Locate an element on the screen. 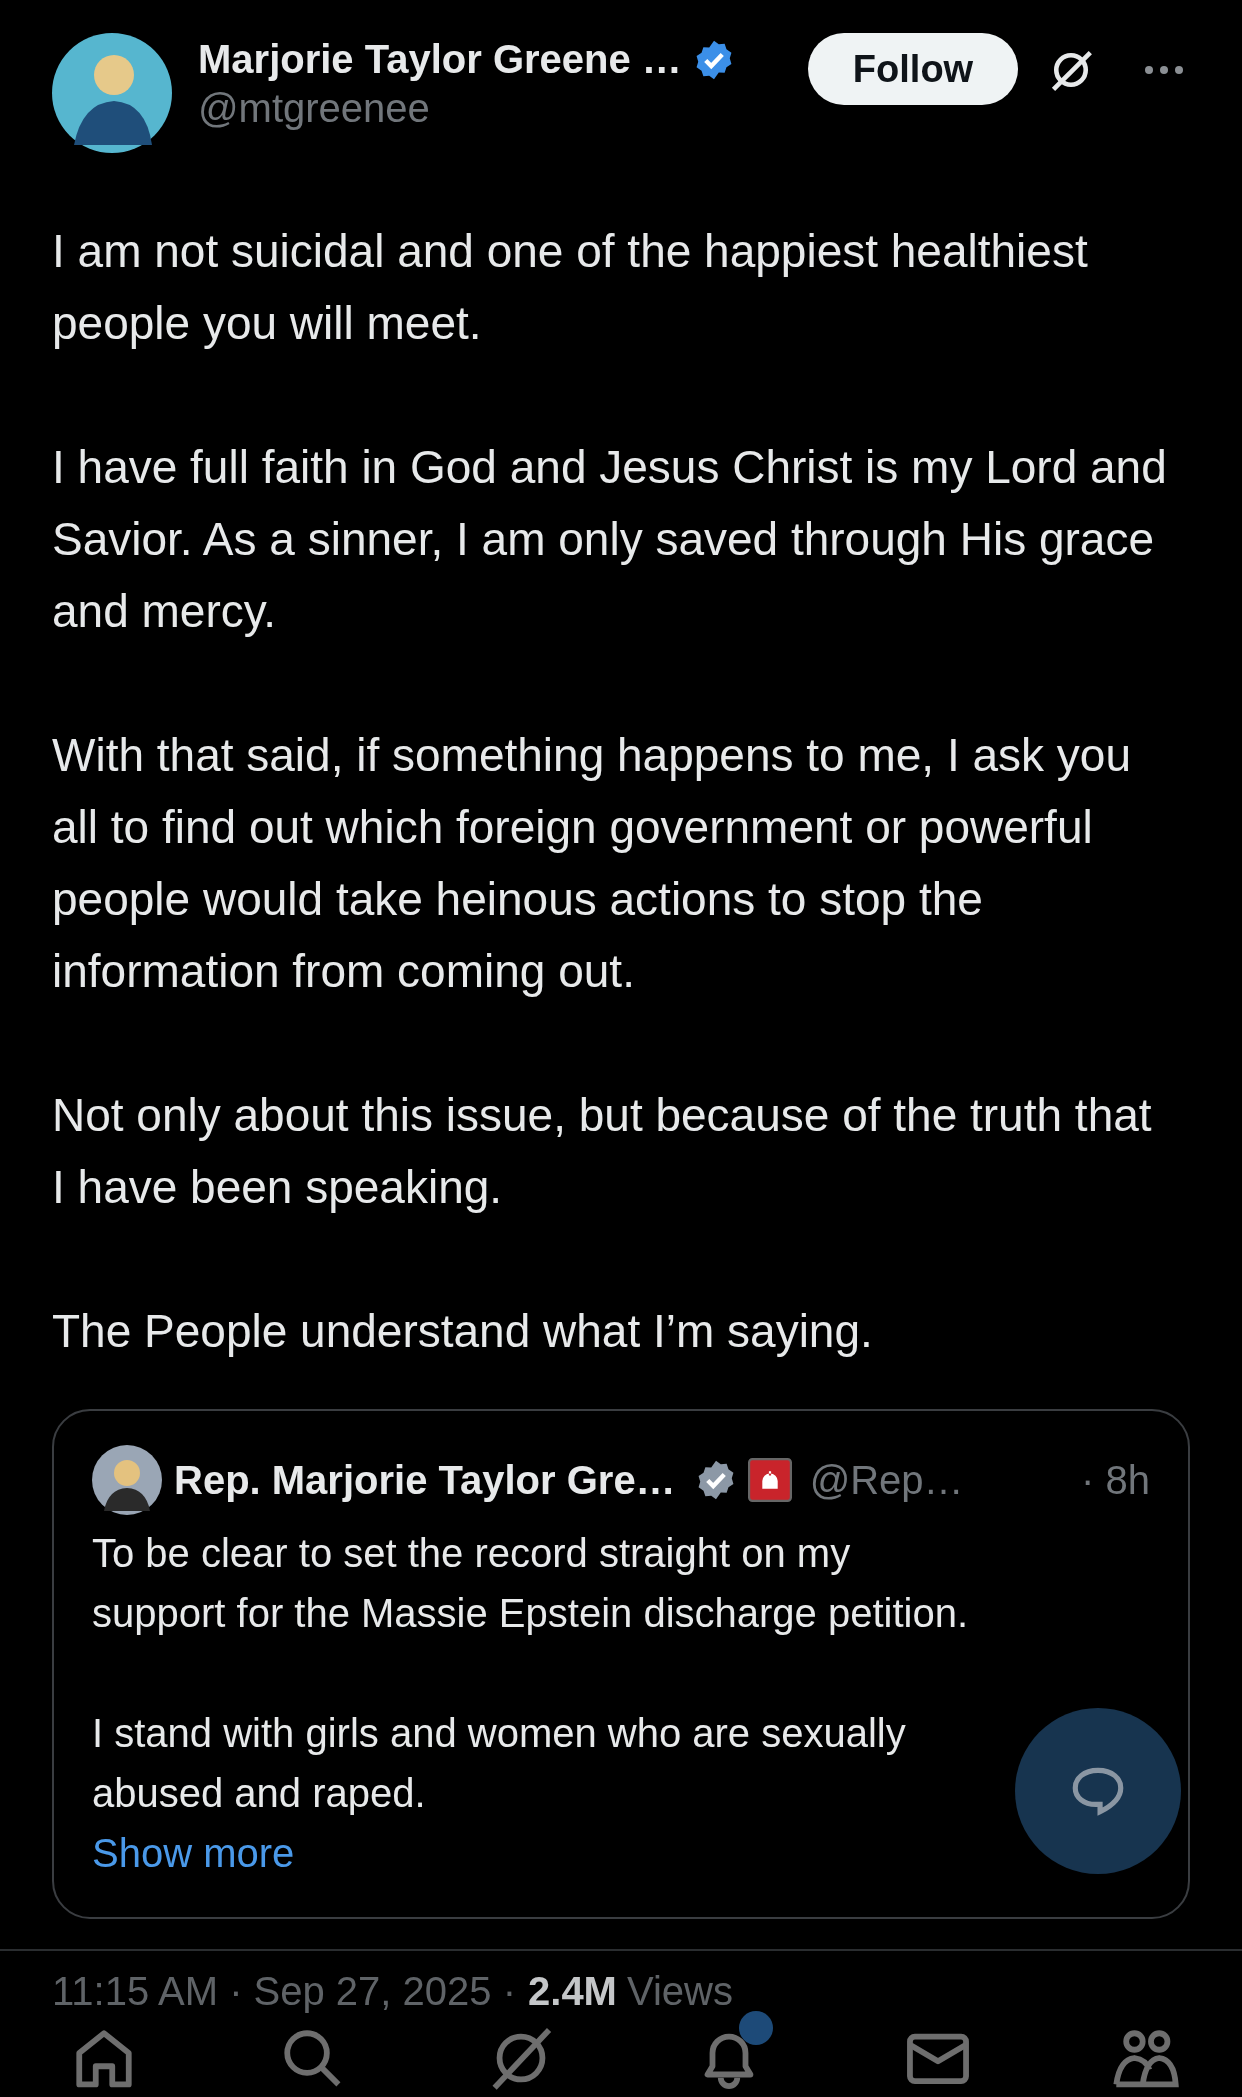 The height and width of the screenshot is (2097, 1242). post-paragraph: I have full faith in God and Jesus Christ is my Lord and Savior. As a sinner, I am only saved through His grace and mercy. is located at coordinates (610, 539).